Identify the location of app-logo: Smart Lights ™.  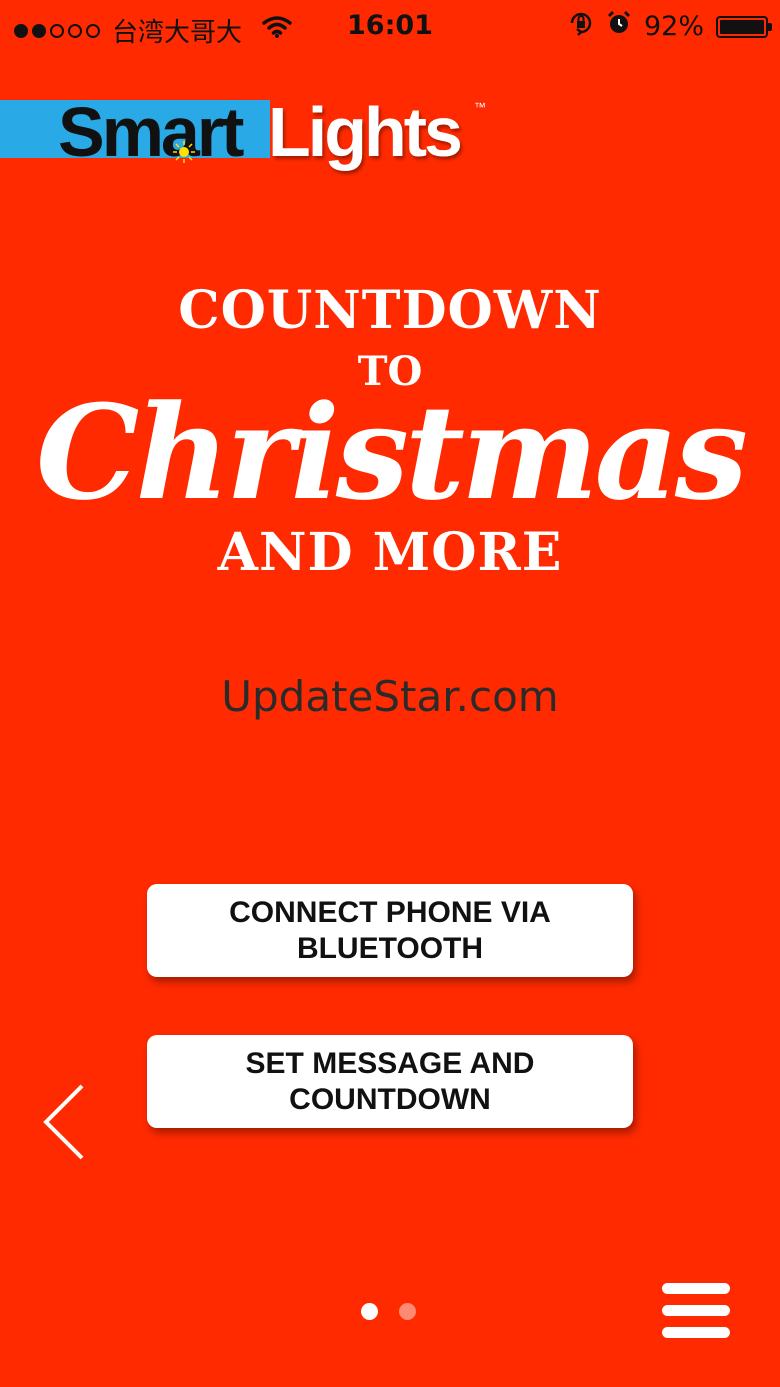
(260, 136).